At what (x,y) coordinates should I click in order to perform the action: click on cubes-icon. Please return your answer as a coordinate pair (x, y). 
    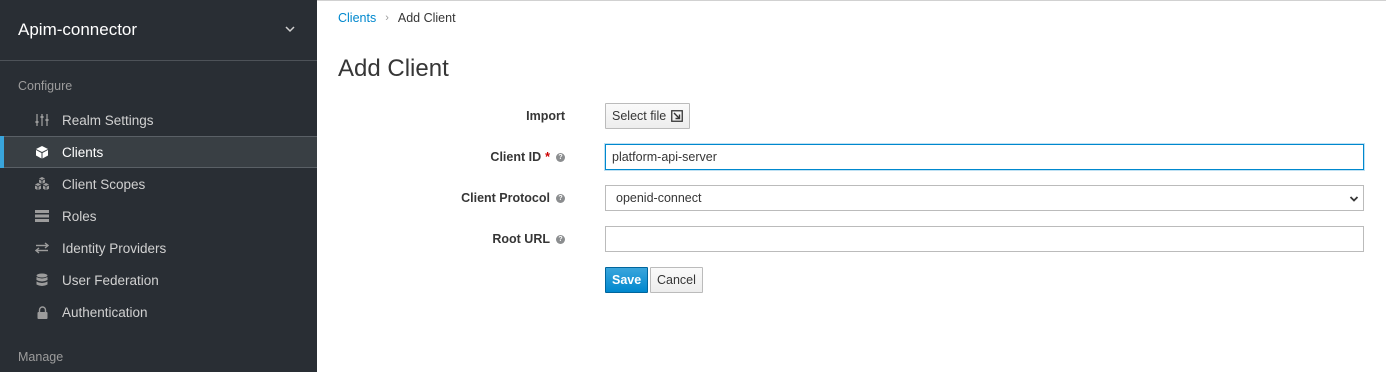
    Looking at the image, I should click on (42, 184).